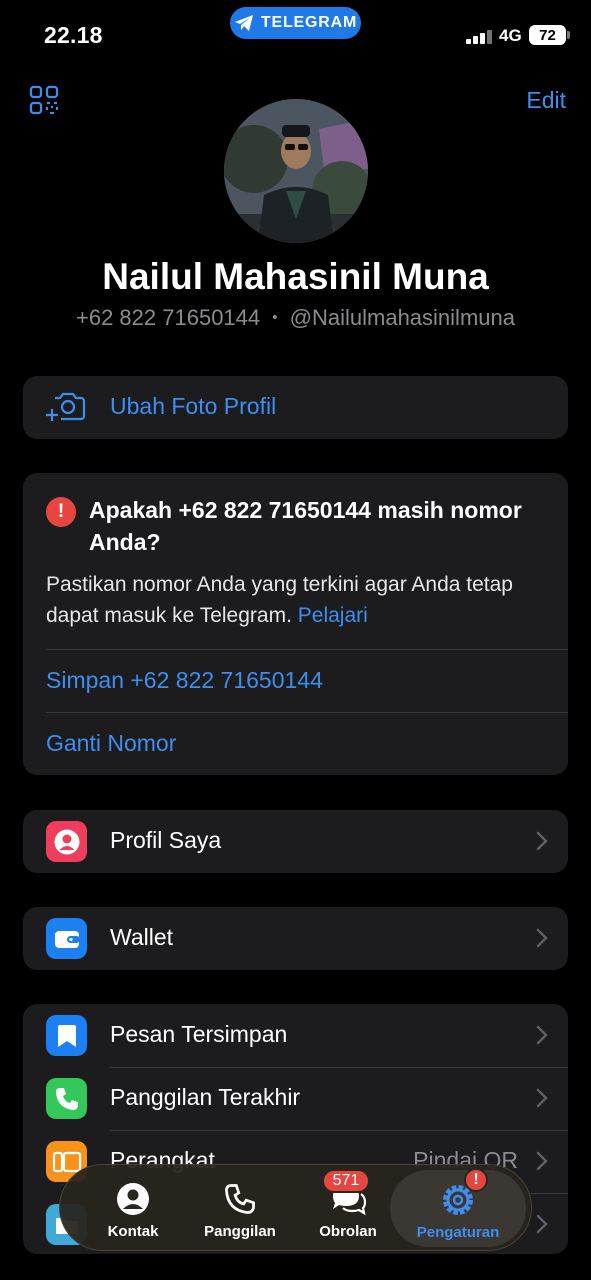 The width and height of the screenshot is (591, 1280). Describe the element at coordinates (166, 840) in the screenshot. I see `menu-item-label: Profil Saya` at that location.